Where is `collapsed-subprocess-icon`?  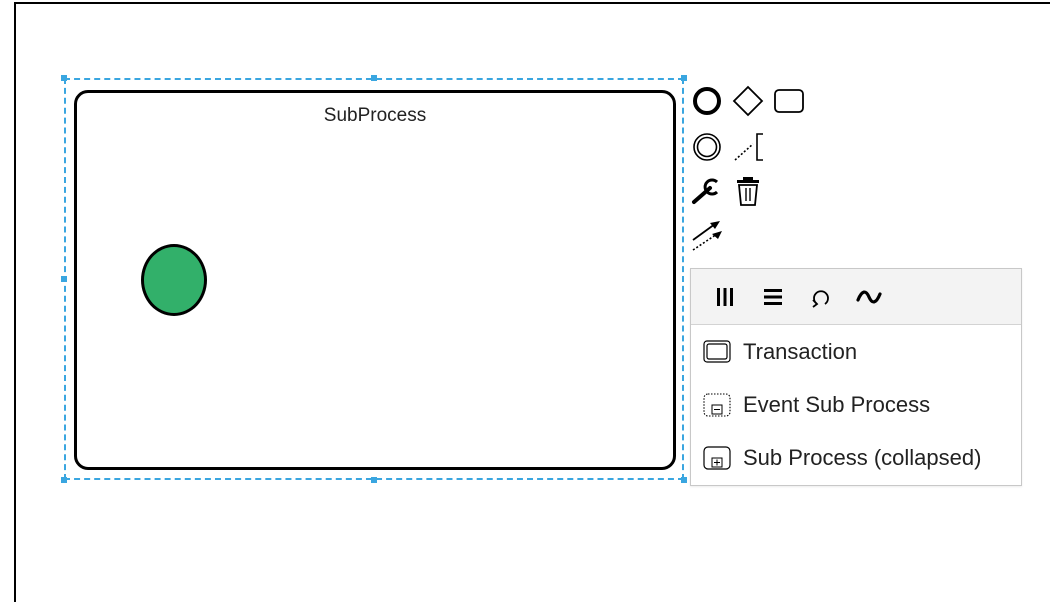
collapsed-subprocess-icon is located at coordinates (718, 458).